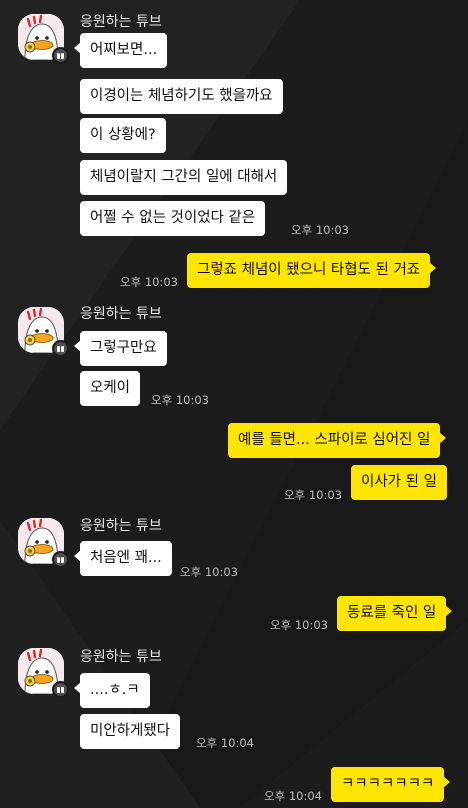 This screenshot has width=468, height=808. I want to click on incoming-message: 그렇구만요, so click(120, 348).